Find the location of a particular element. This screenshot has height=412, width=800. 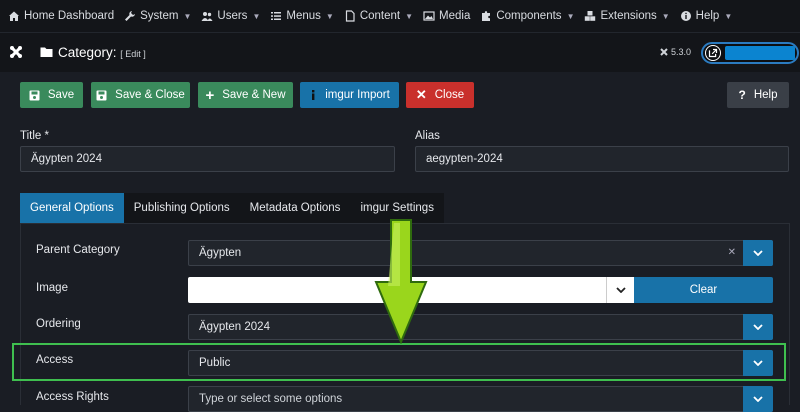

plus-icon: + is located at coordinates (210, 95).